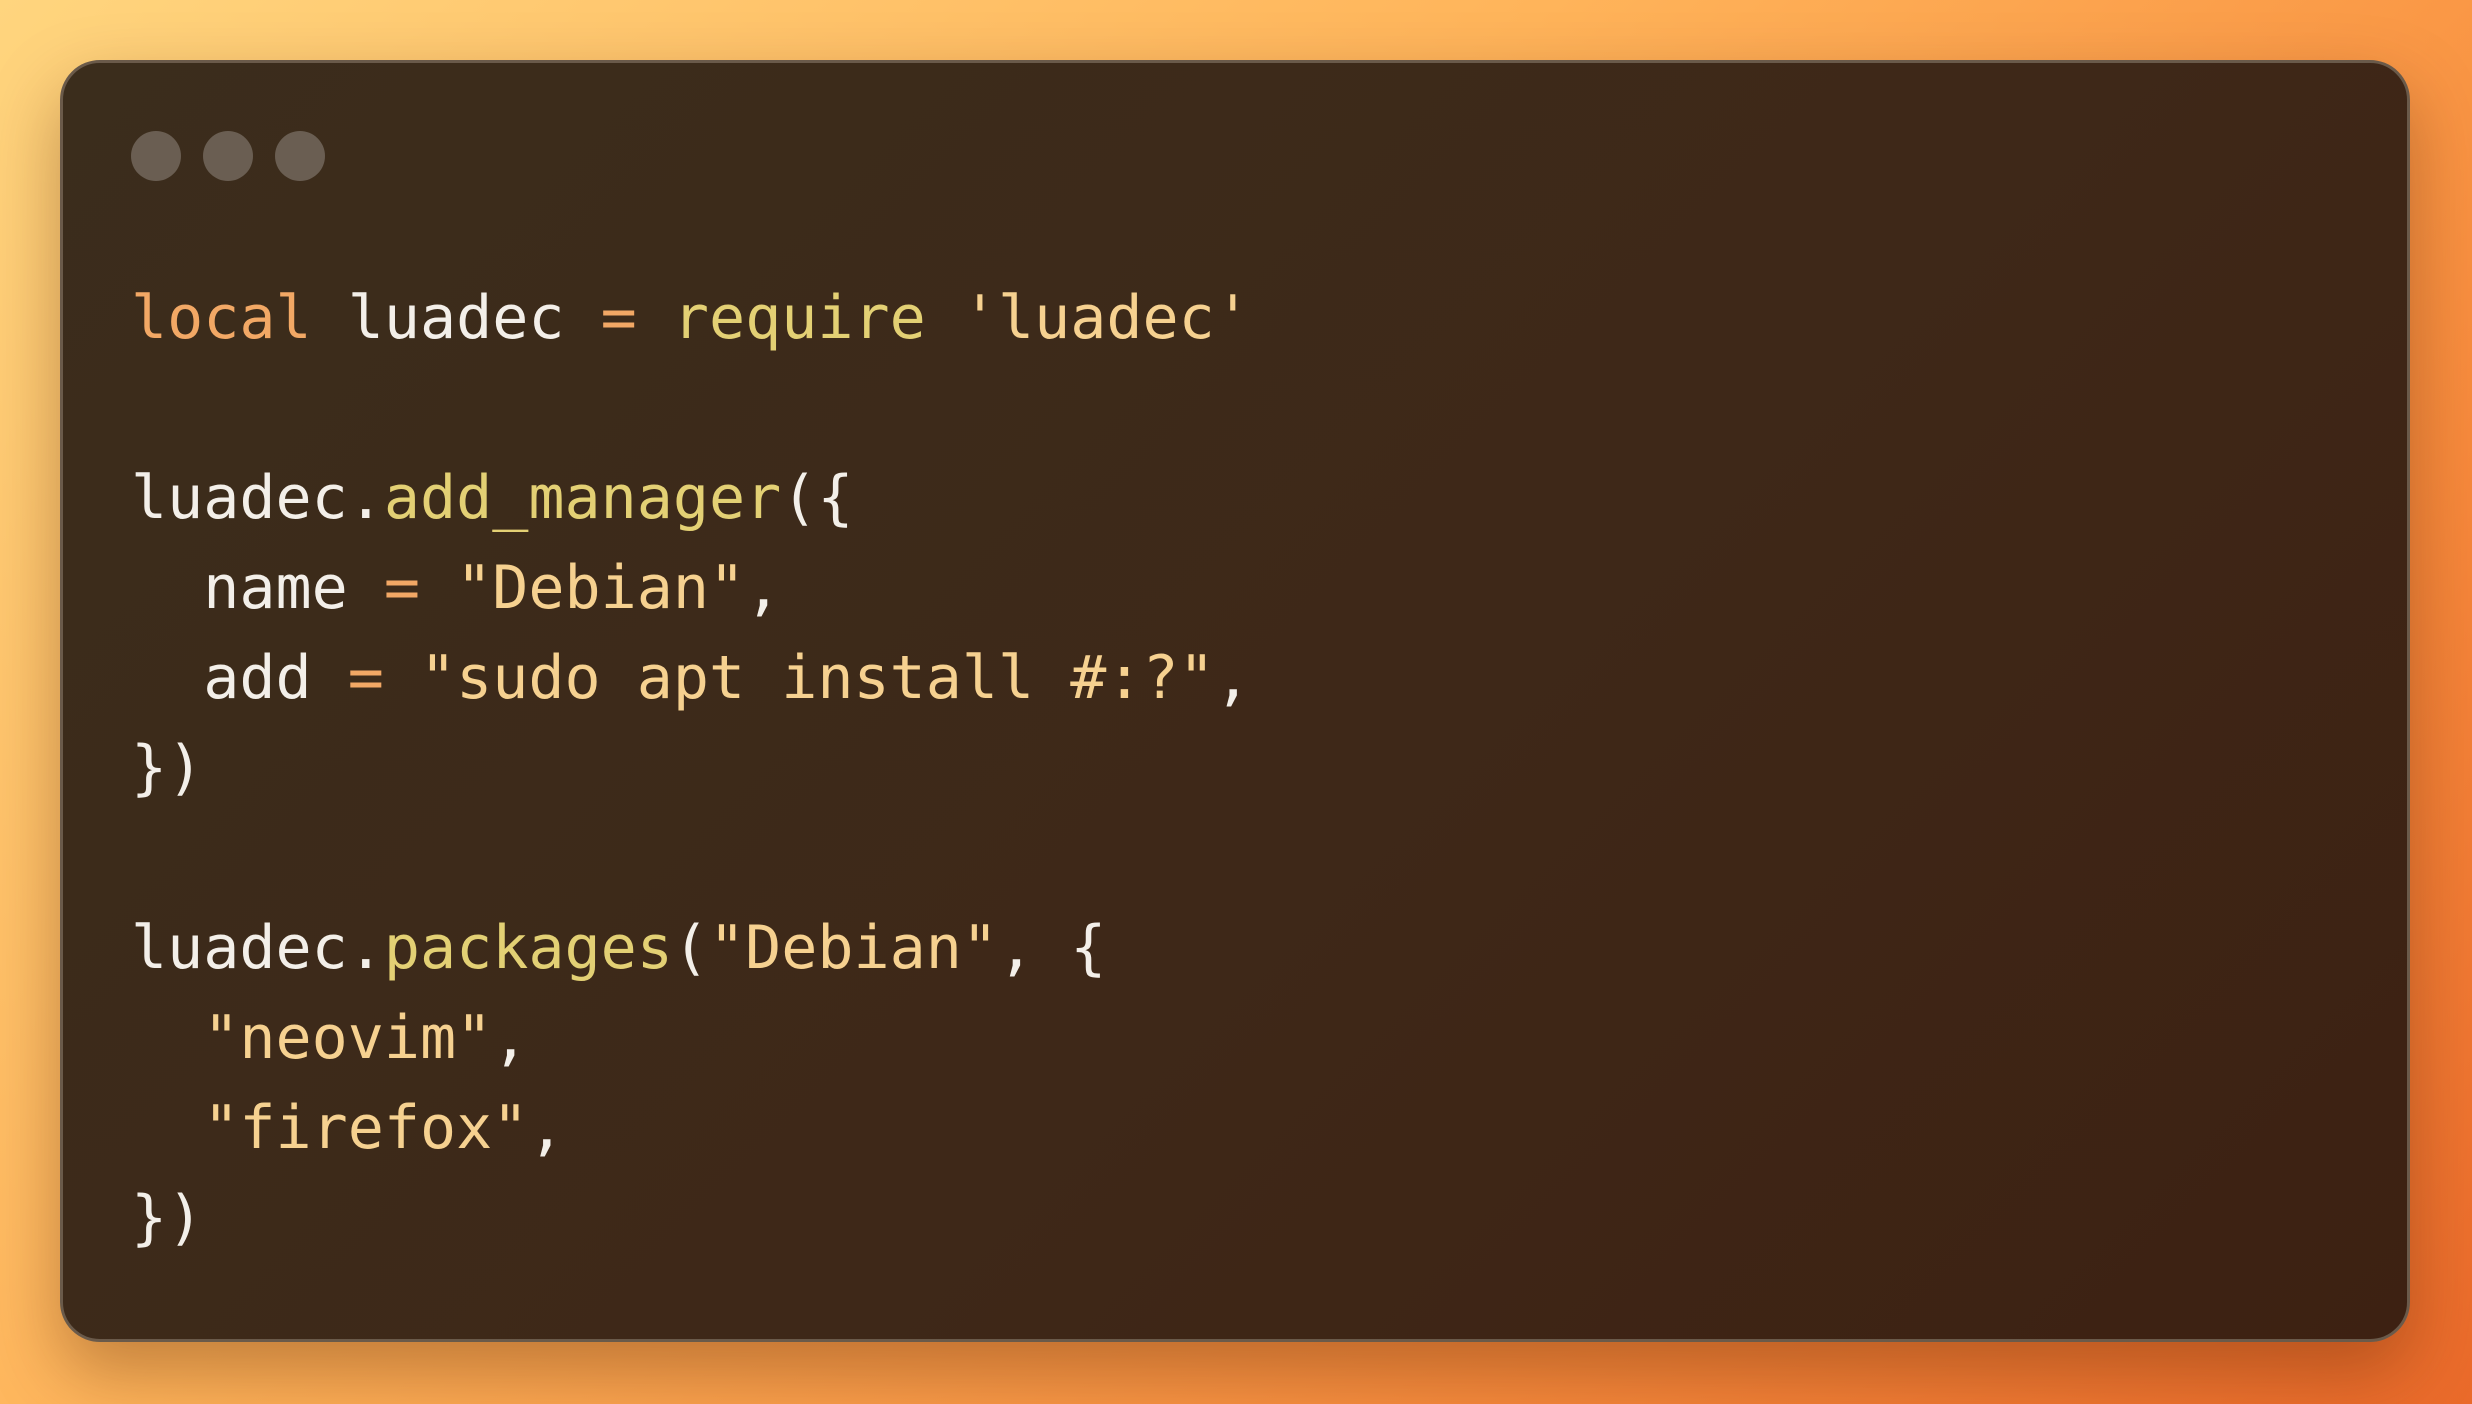  Describe the element at coordinates (1106, 318) in the screenshot. I see `code-token-string: 'luadec'` at that location.